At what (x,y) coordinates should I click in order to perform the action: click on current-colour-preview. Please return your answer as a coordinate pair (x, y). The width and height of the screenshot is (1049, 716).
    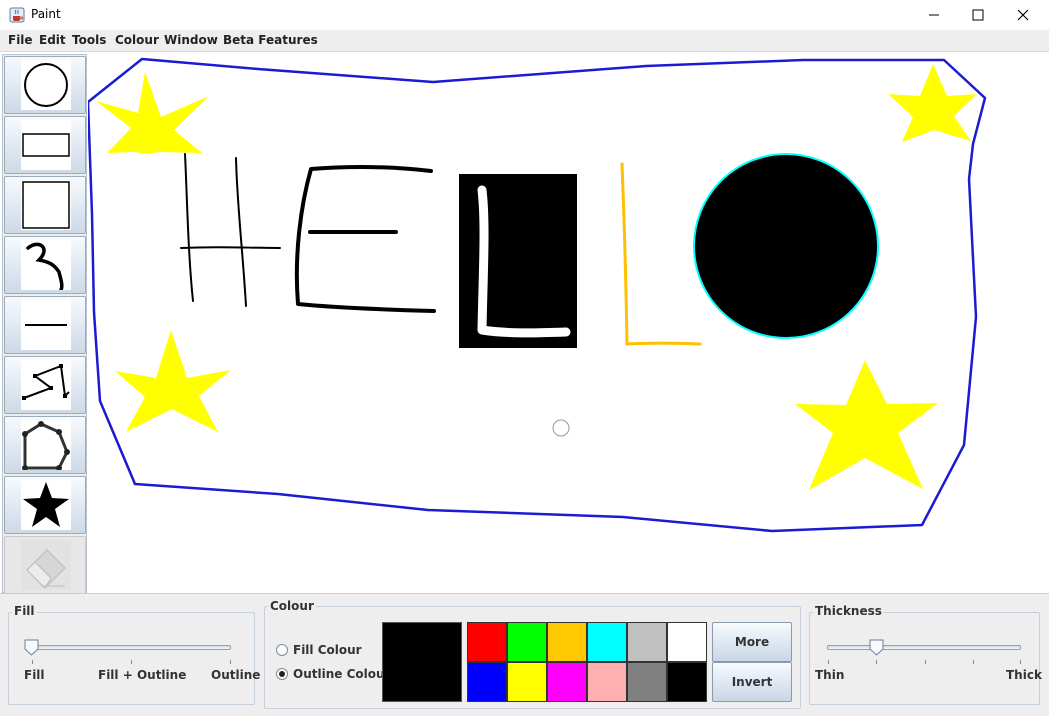
    Looking at the image, I should click on (422, 662).